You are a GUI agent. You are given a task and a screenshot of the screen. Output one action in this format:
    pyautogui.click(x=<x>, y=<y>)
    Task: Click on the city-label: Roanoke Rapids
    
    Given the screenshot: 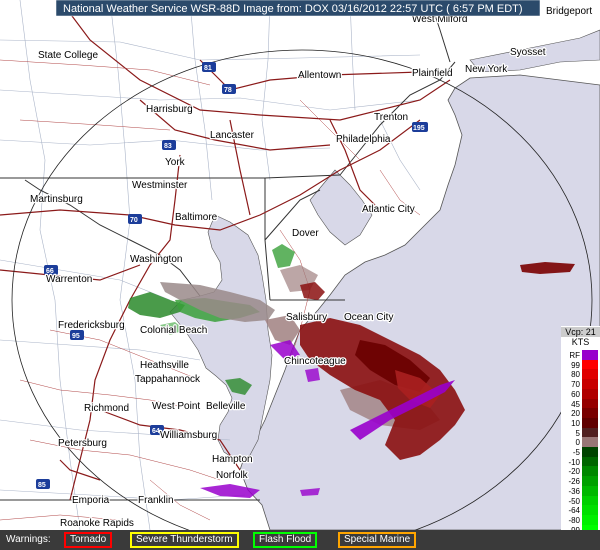 What is the action you would take?
    pyautogui.click(x=97, y=523)
    